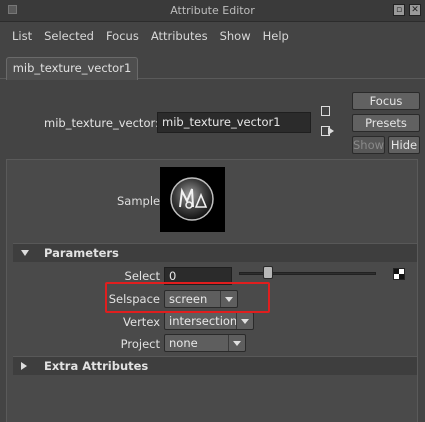  Describe the element at coordinates (122, 36) in the screenshot. I see `menu-focus: Focus` at that location.